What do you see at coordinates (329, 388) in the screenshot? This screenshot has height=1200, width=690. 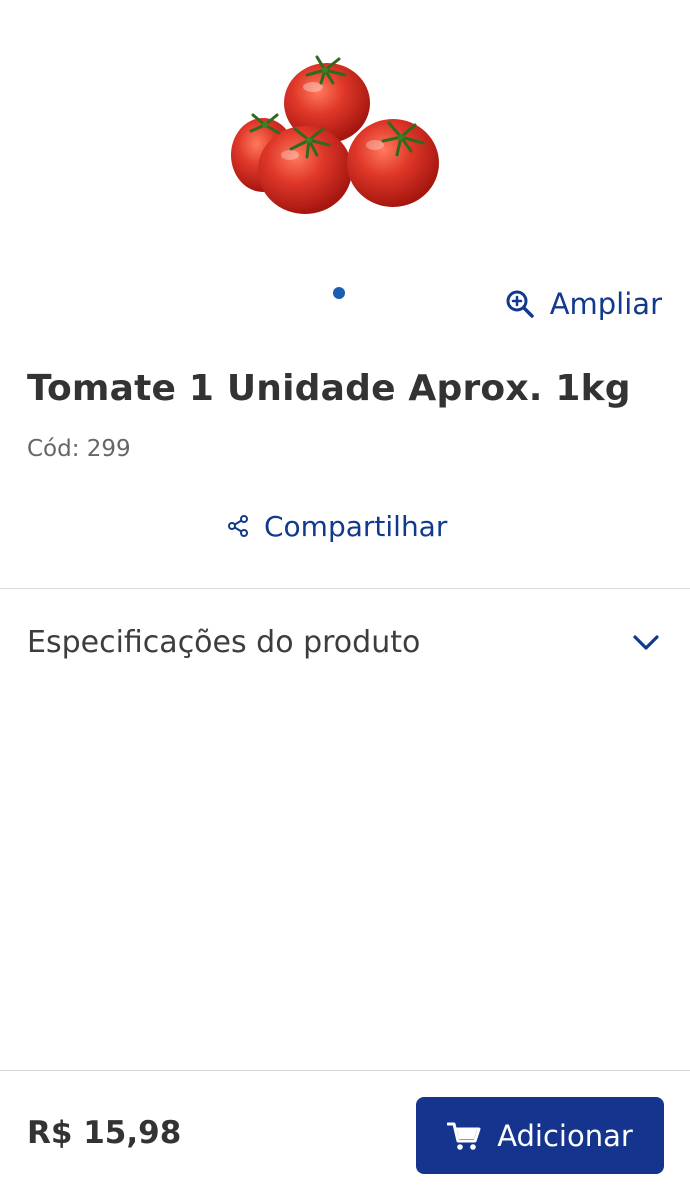 I see `product-title: Tomate 1 Unidade Aprox. 1kg` at bounding box center [329, 388].